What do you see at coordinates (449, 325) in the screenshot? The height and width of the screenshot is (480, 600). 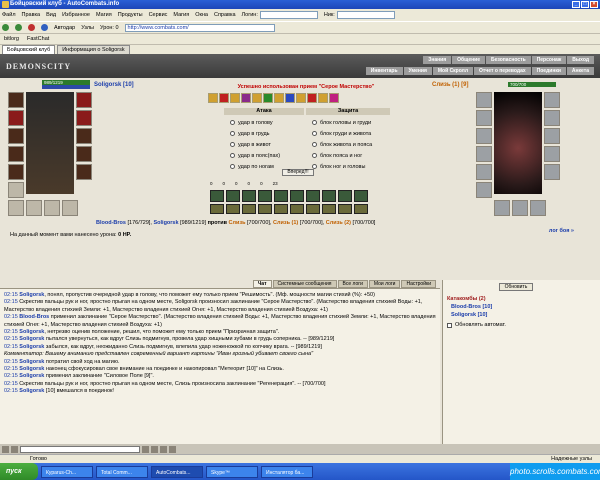 I see `checkbox-icon` at bounding box center [449, 325].